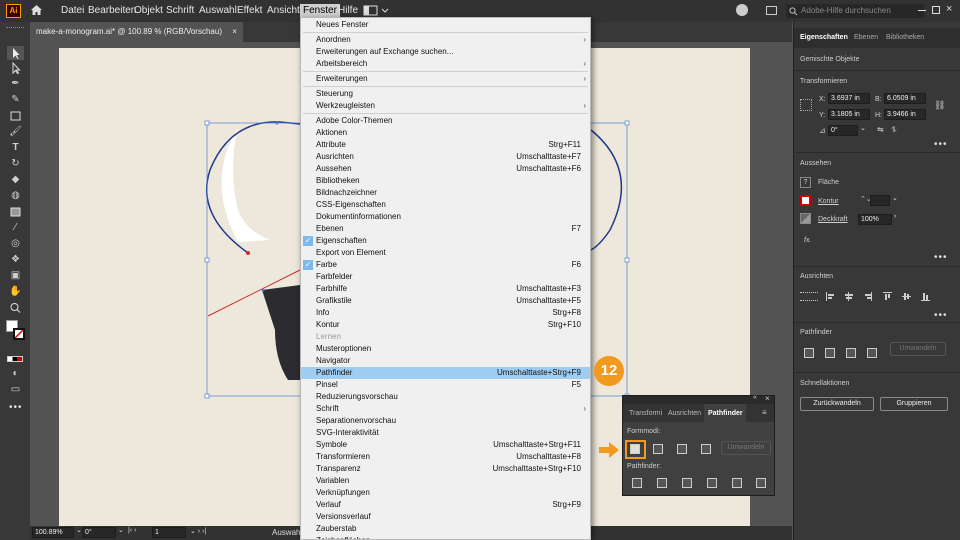 The width and height of the screenshot is (960, 540). I want to click on menu-item-export-von-element: Export von Element, so click(445, 253).